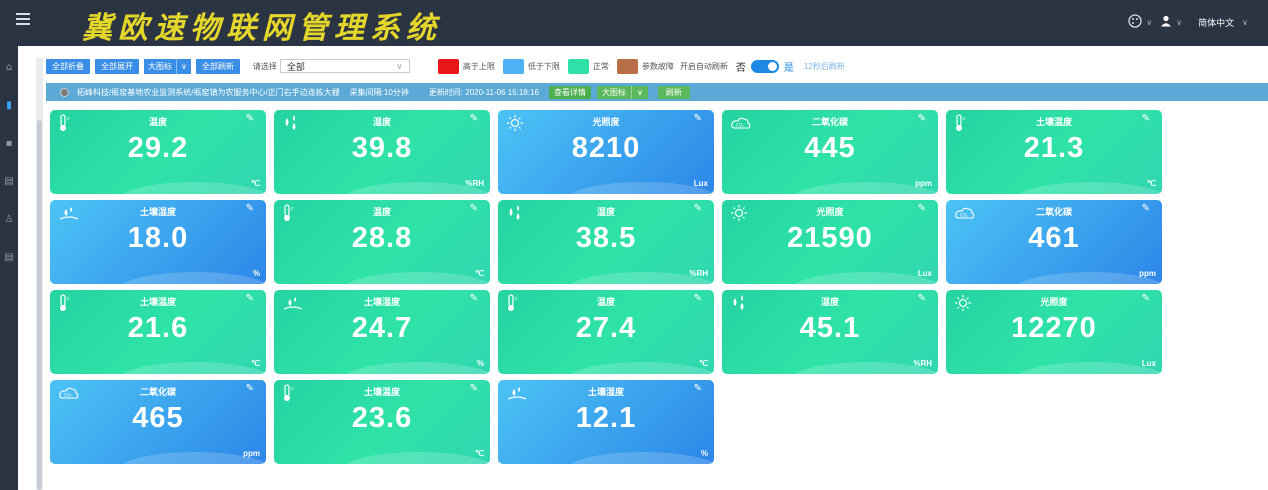 The image size is (1268, 490). I want to click on sensor-card: 湿度 ✎ 45.1 %RH, so click(830, 332).